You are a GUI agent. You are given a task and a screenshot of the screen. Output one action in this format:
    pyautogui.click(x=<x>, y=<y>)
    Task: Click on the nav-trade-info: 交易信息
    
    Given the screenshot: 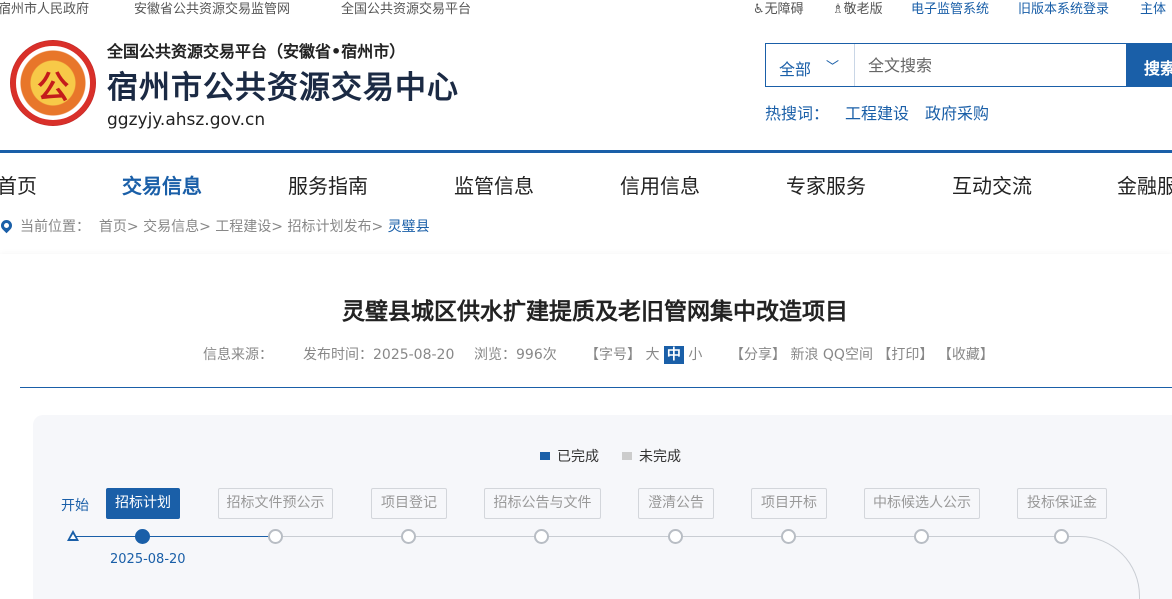 What is the action you would take?
    pyautogui.click(x=162, y=184)
    